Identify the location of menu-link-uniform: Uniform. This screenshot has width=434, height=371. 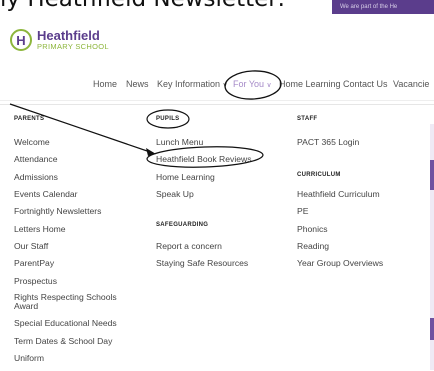
(29, 358).